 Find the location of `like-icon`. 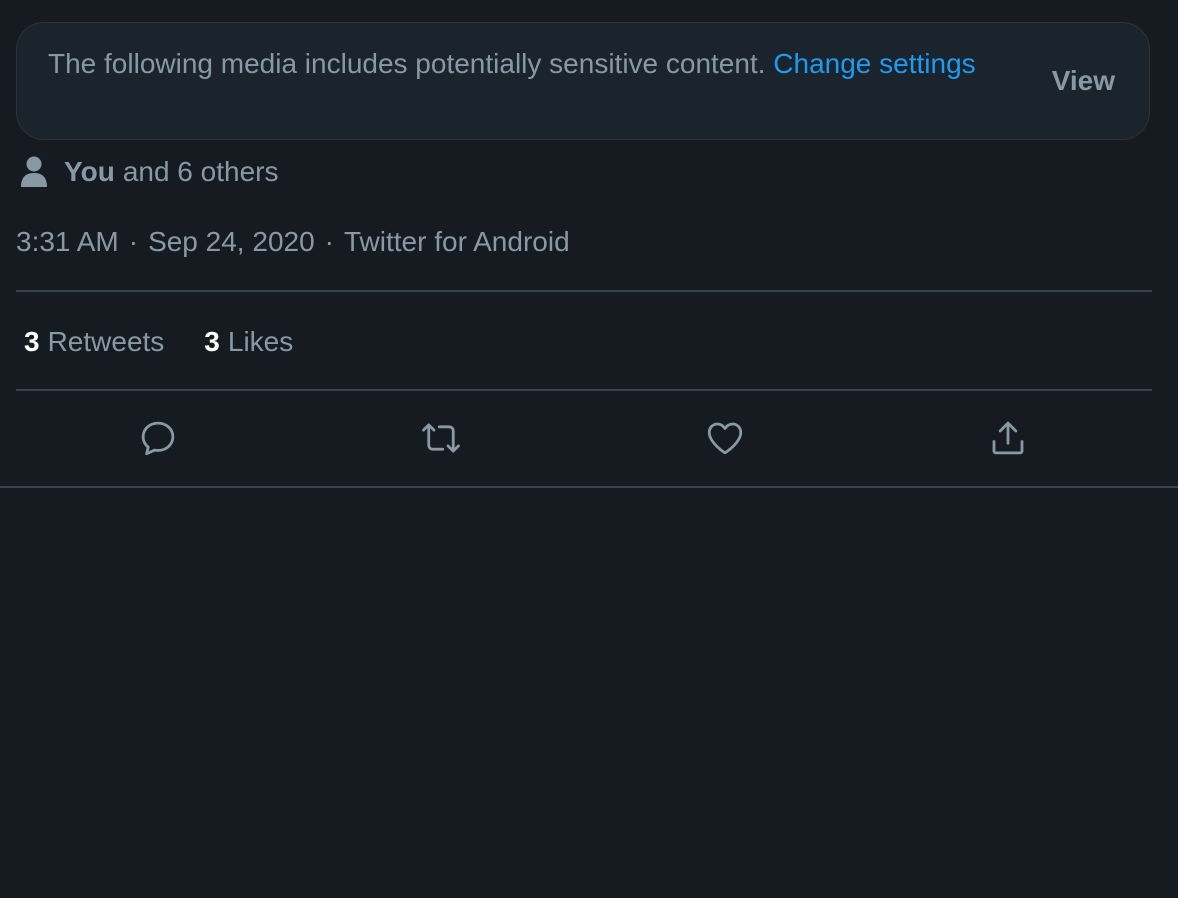

like-icon is located at coordinates (725, 440).